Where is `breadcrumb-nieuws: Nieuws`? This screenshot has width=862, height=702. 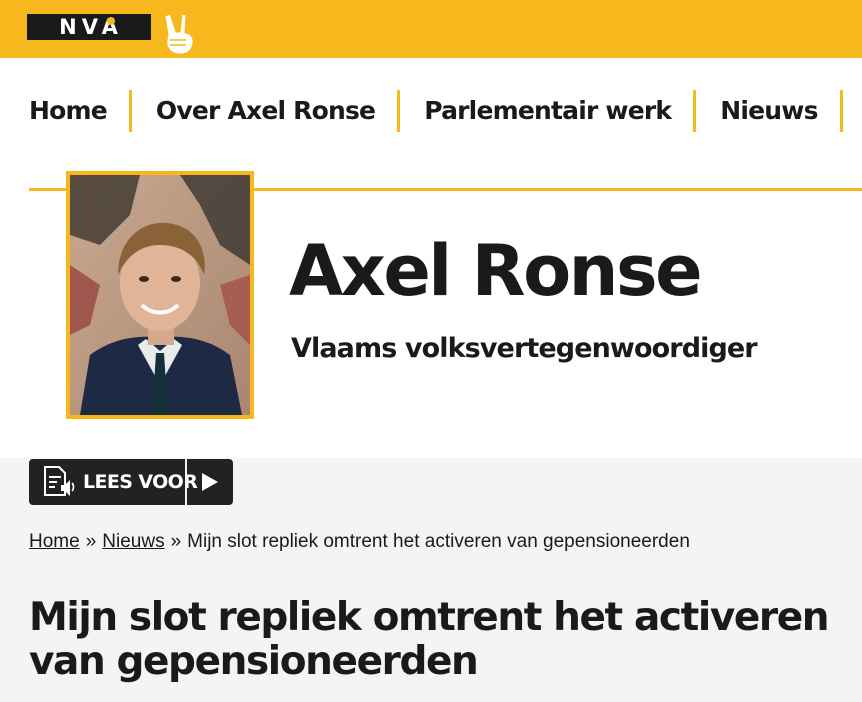 breadcrumb-nieuws: Nieuws is located at coordinates (133, 541).